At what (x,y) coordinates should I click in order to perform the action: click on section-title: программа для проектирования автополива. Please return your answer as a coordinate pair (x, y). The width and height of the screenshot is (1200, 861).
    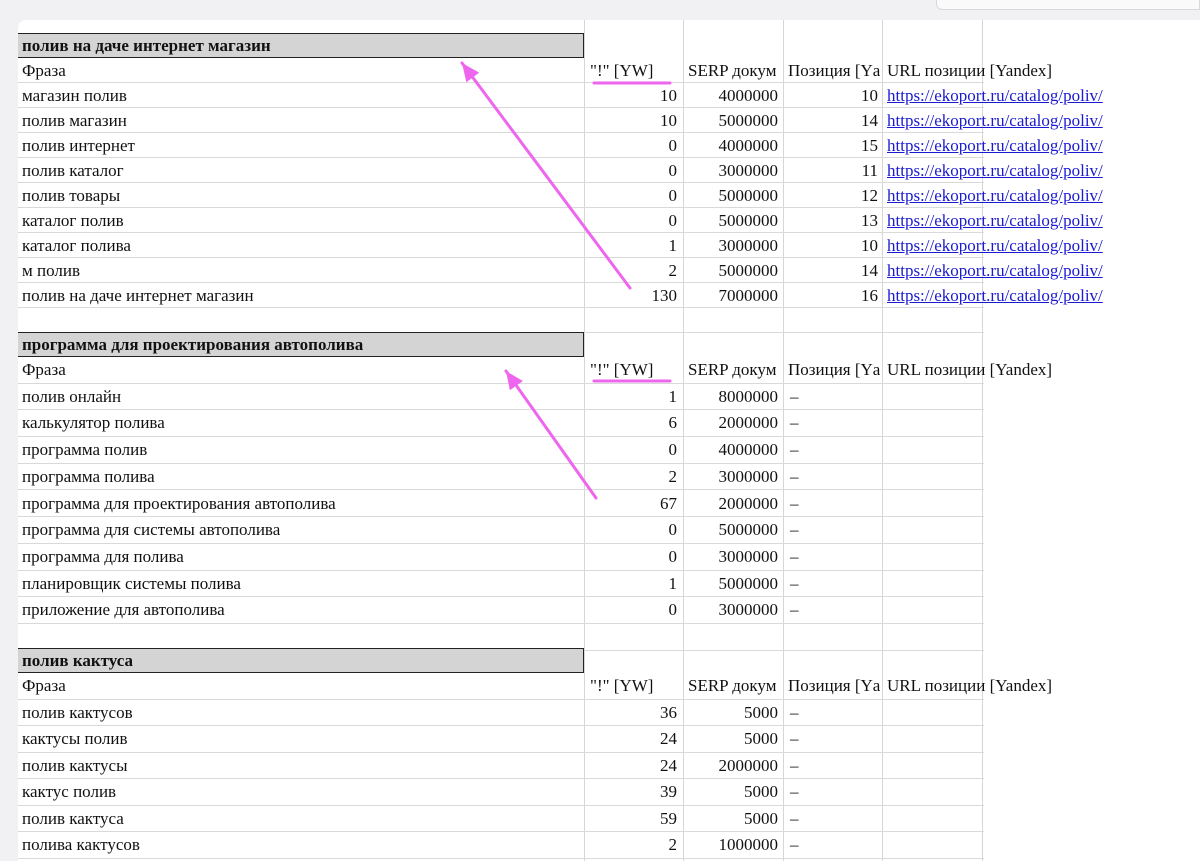
    Looking at the image, I should click on (301, 344).